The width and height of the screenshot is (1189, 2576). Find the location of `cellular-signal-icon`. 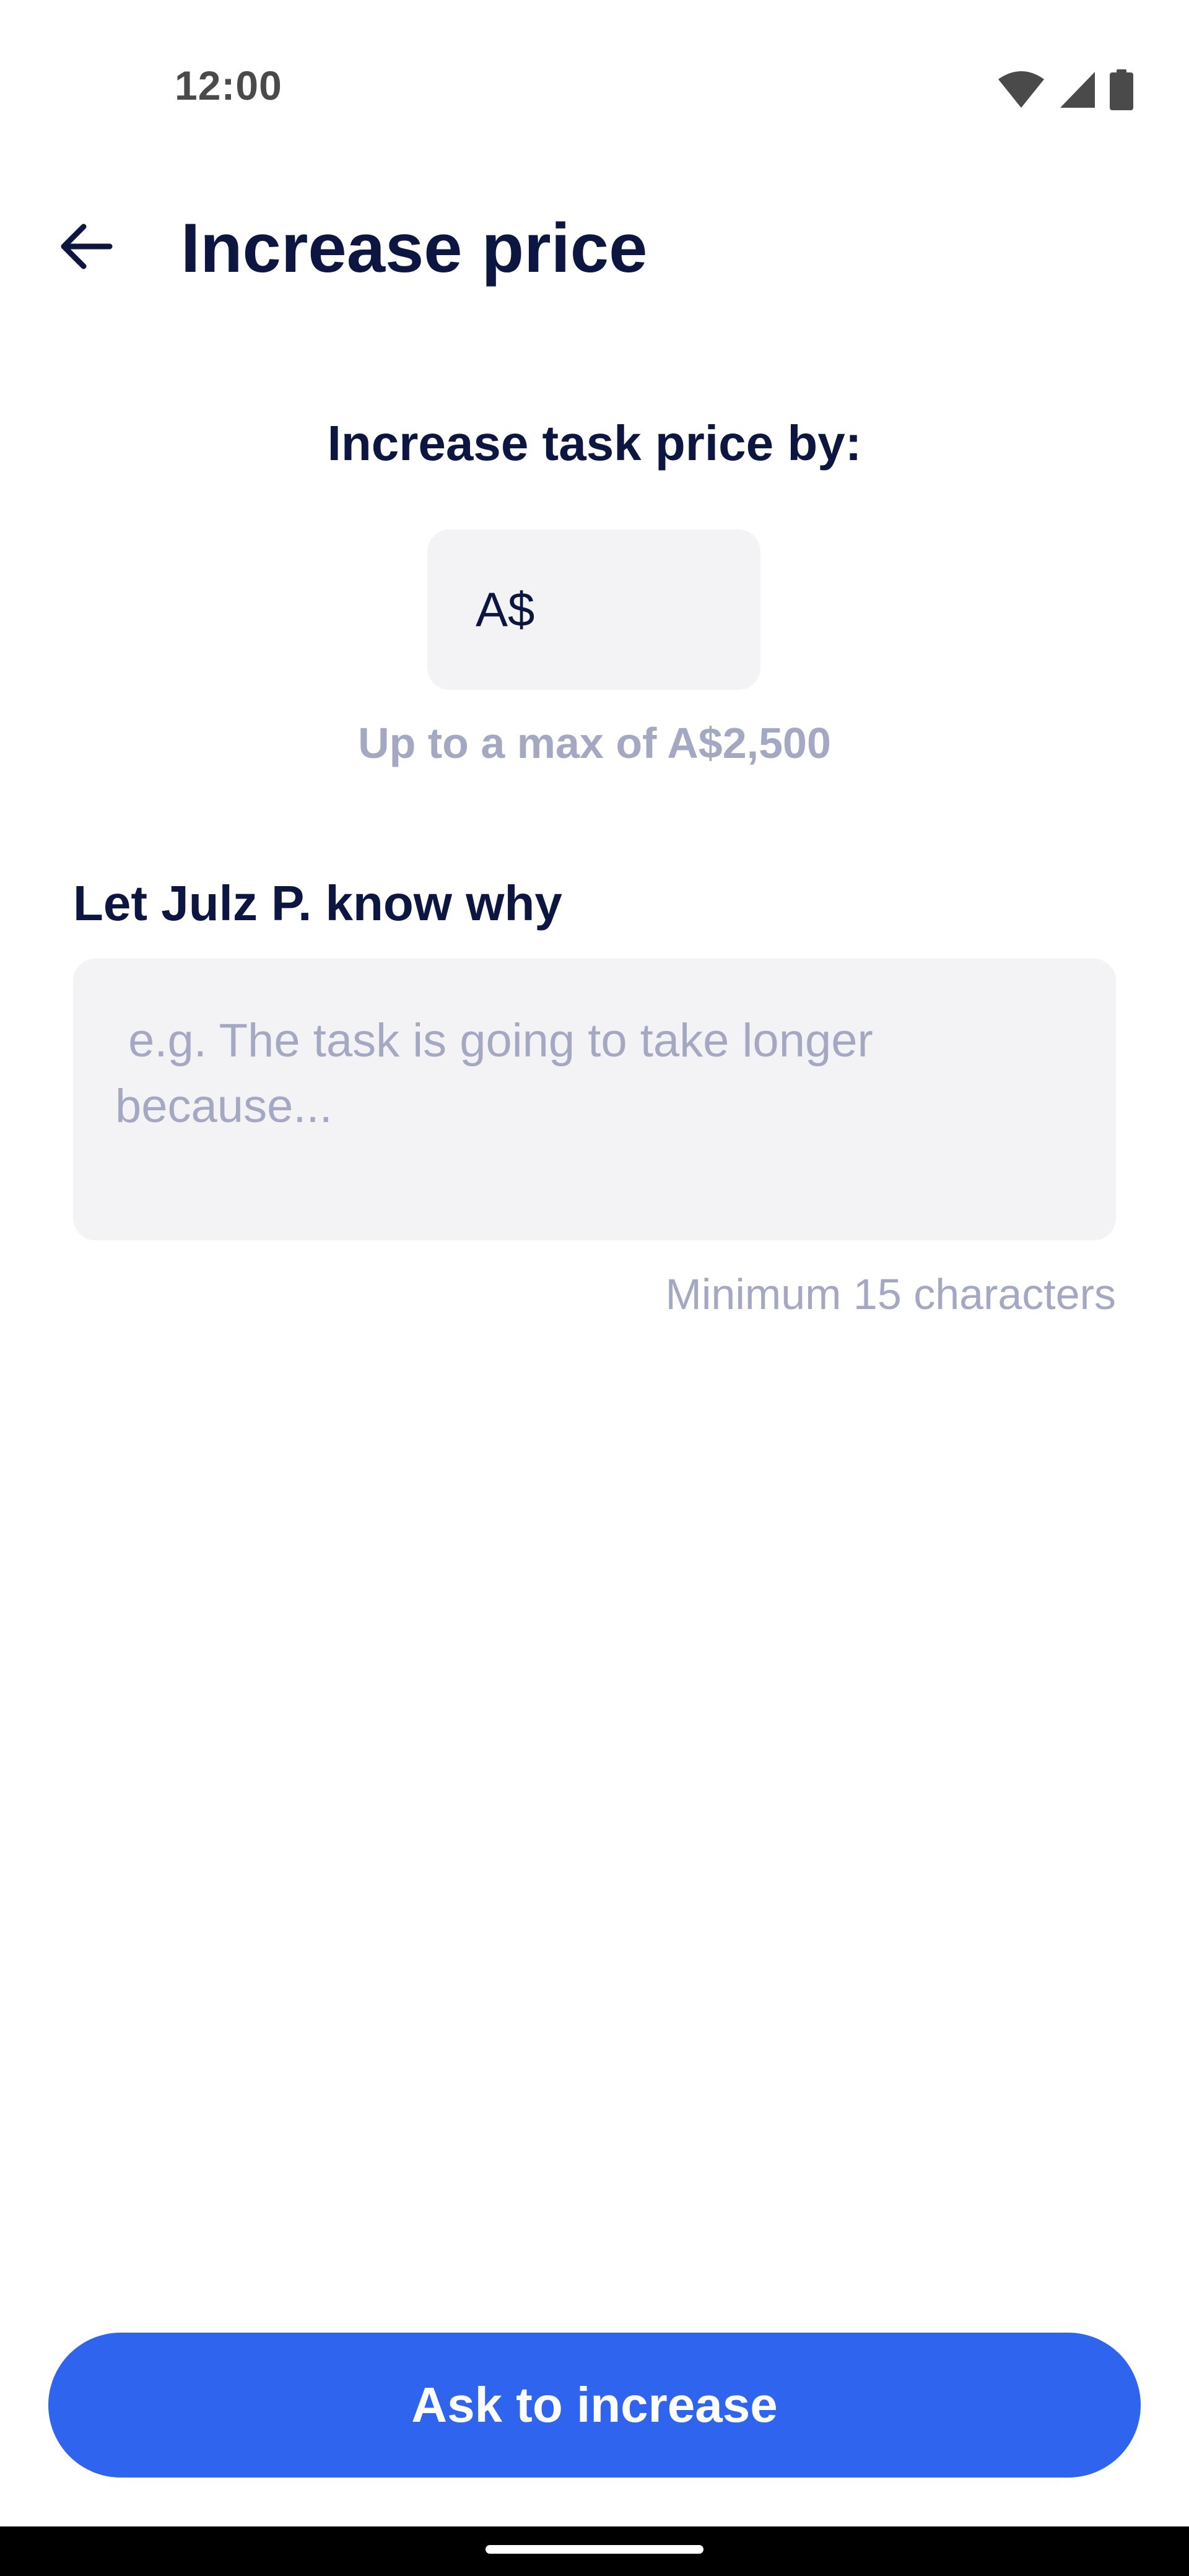

cellular-signal-icon is located at coordinates (1077, 90).